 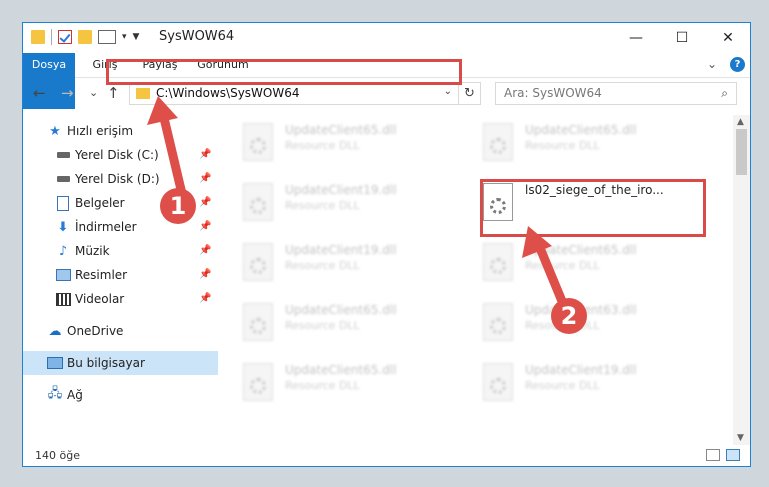 I want to click on arrow-1-shaft, so click(x=173, y=158).